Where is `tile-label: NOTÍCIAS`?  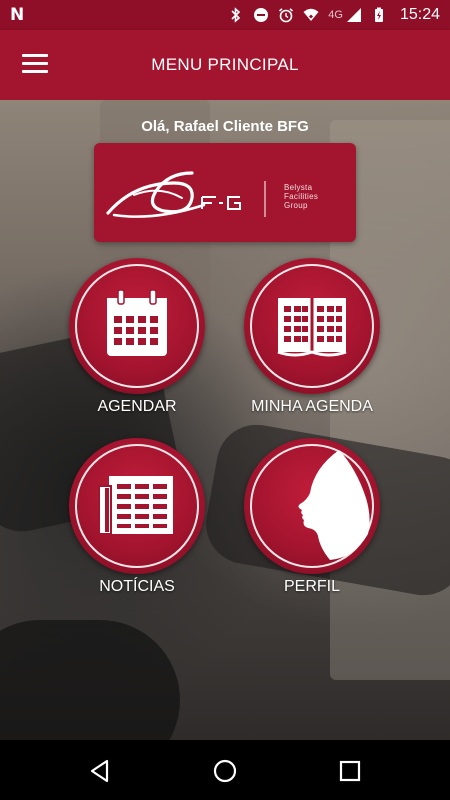
tile-label: NOTÍCIAS is located at coordinates (137, 587).